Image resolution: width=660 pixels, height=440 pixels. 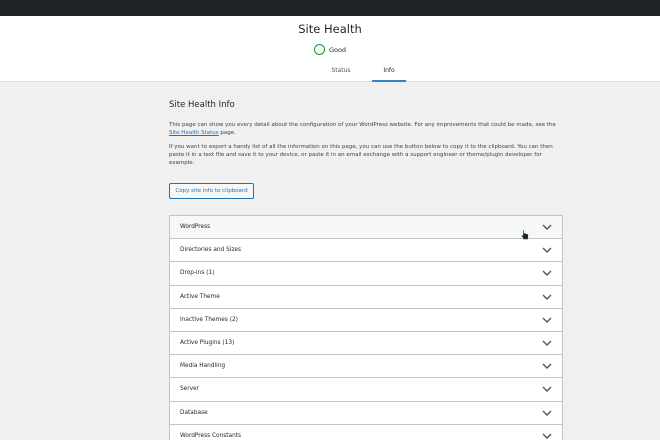 What do you see at coordinates (389, 74) in the screenshot?
I see `tab-info: Info` at bounding box center [389, 74].